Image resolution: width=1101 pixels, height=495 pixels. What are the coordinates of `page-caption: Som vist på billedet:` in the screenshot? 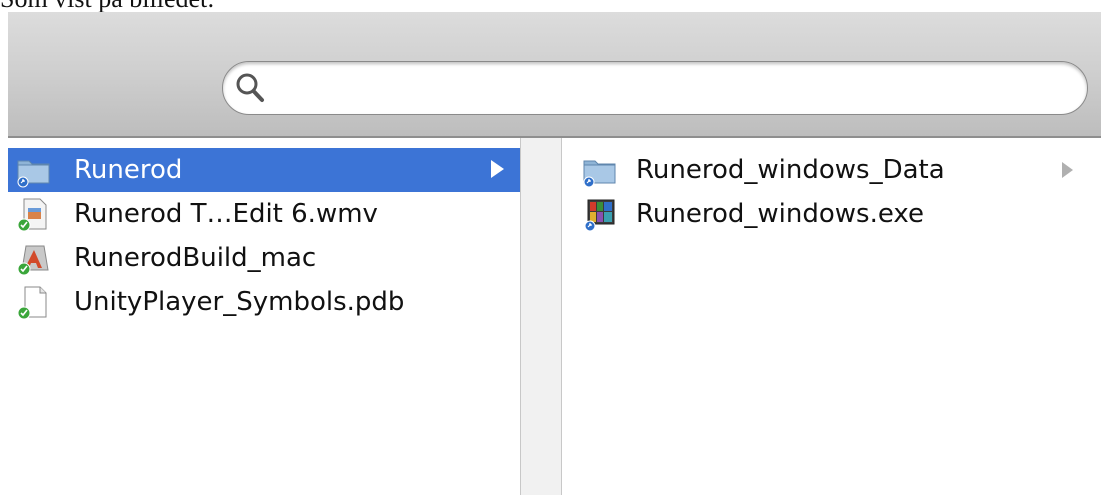 It's located at (107, 6).